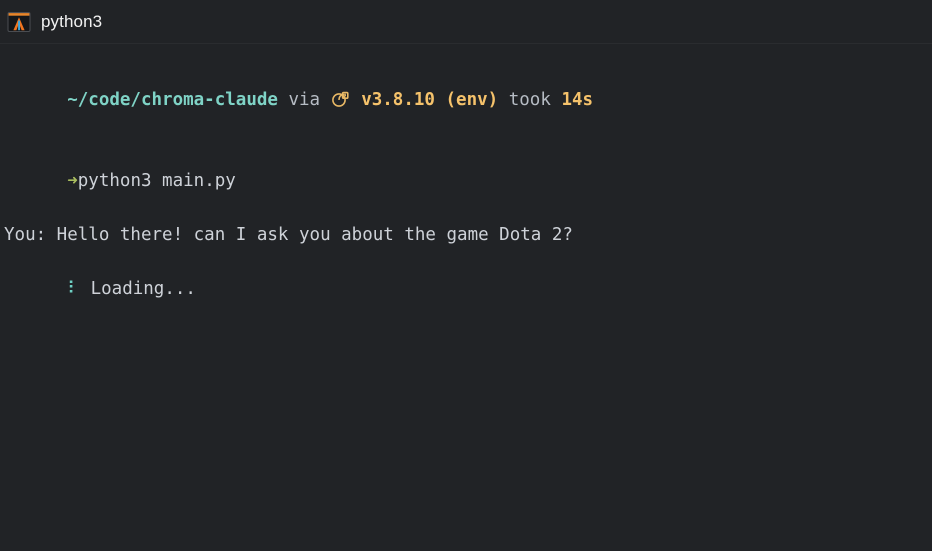 The image size is (932, 551). Describe the element at coordinates (340, 99) in the screenshot. I see `python-snake-icon` at that location.